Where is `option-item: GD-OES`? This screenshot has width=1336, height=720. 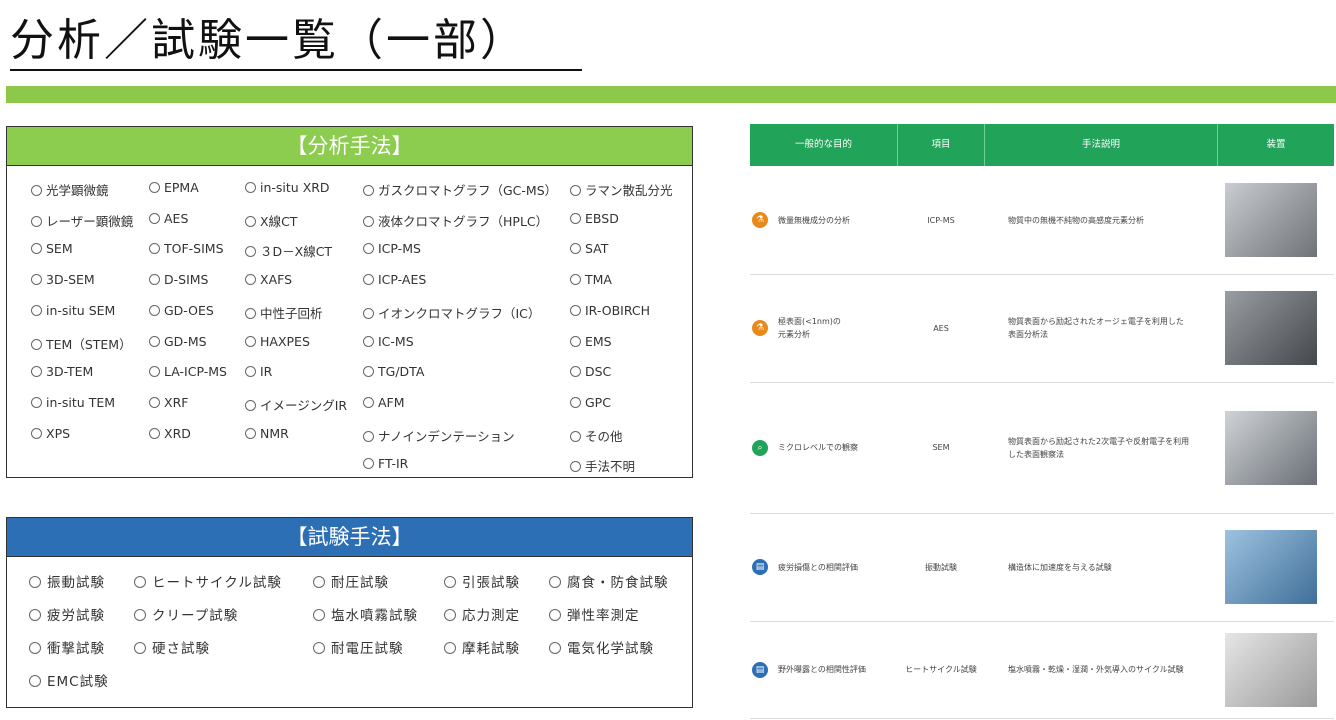 option-item: GD-OES is located at coordinates (181, 310).